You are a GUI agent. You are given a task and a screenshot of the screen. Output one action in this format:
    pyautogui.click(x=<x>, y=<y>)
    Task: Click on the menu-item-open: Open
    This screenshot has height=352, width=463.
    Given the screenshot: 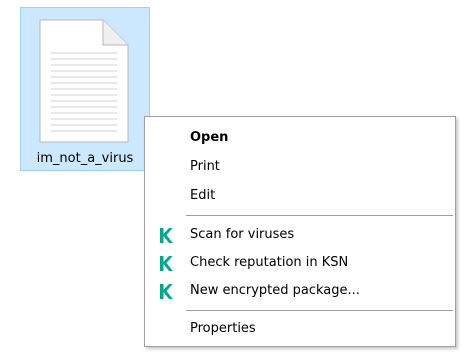 What is the action you would take?
    pyautogui.click(x=300, y=138)
    